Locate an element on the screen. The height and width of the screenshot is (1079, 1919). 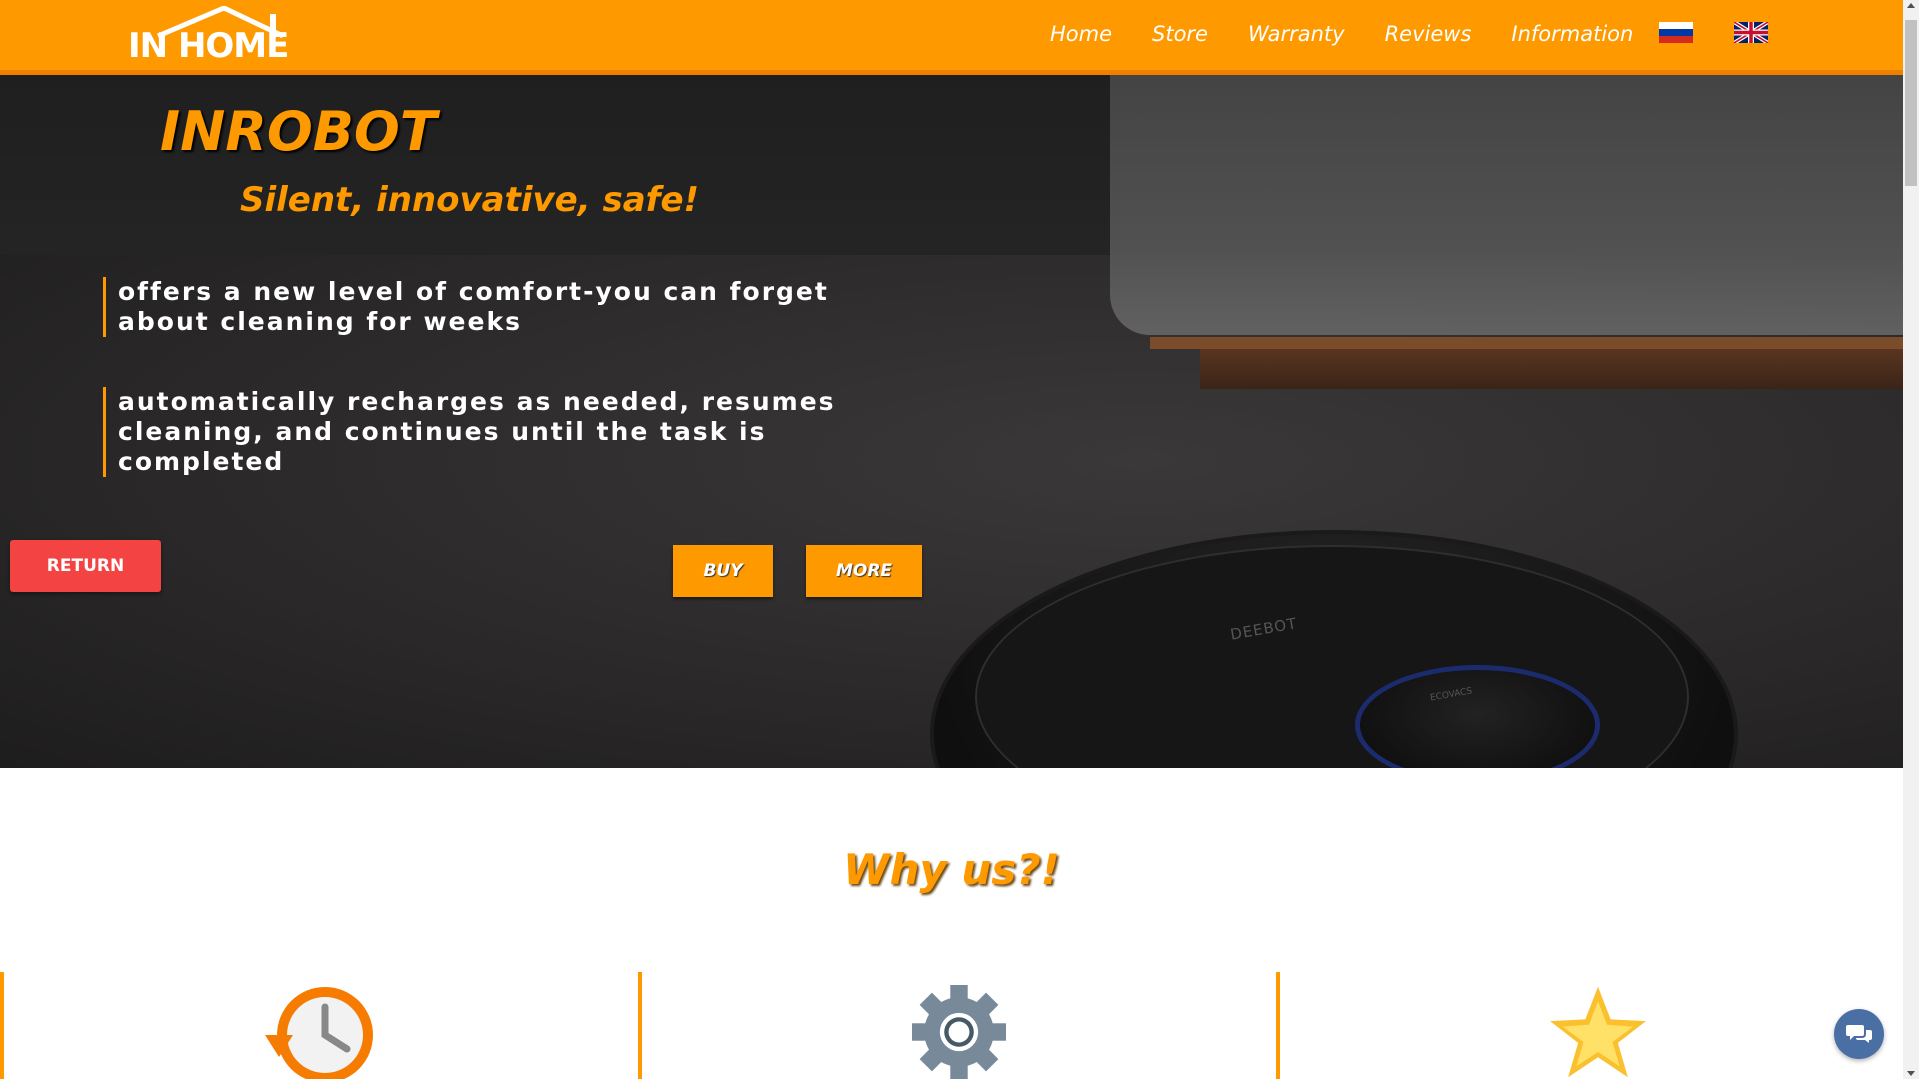
main-nav: Home Store Warranty Reviews Information is located at coordinates (1361, 34).